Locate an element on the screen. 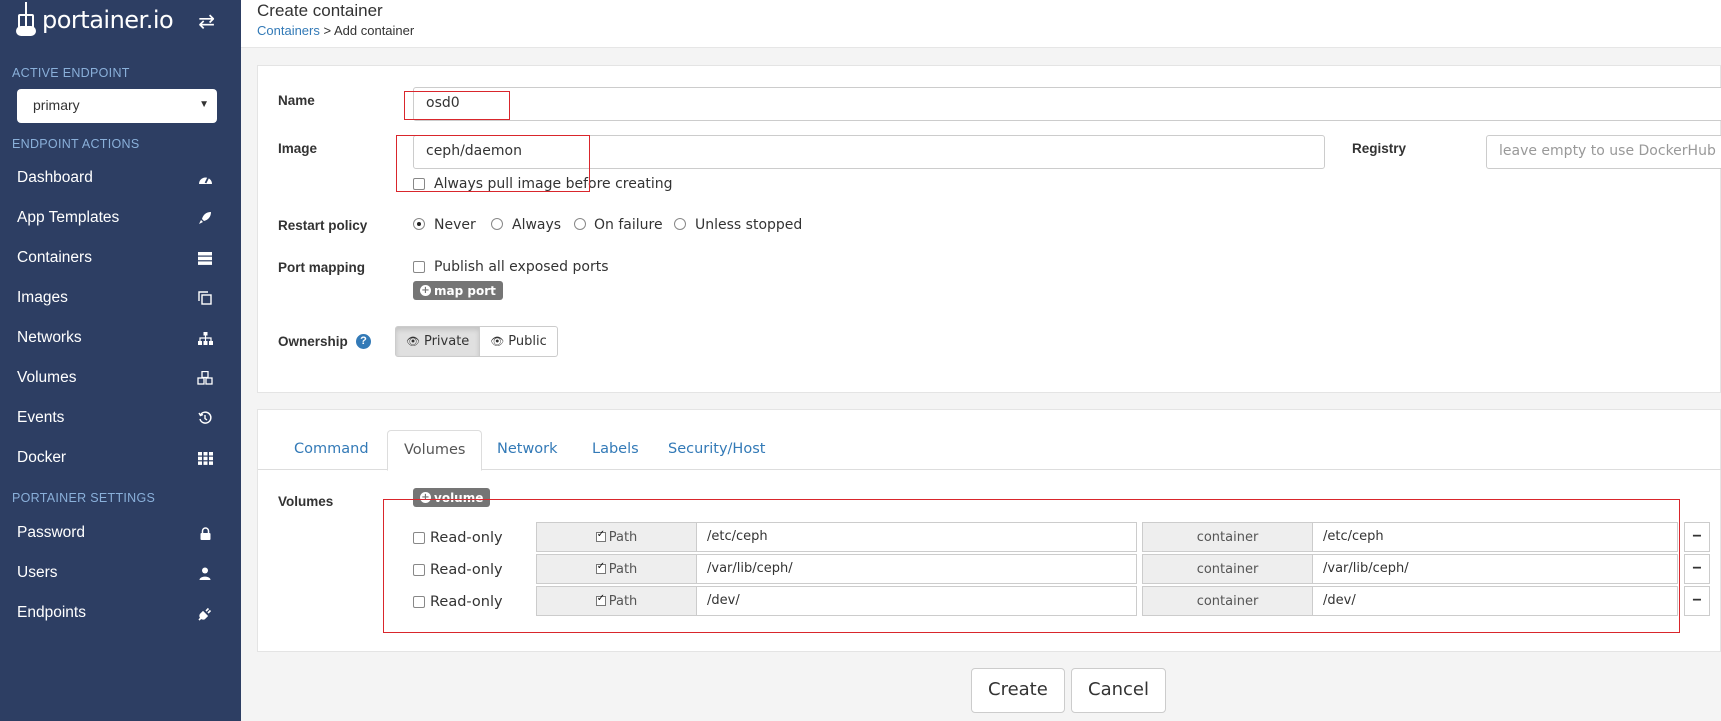  host-path-input: /dev/ is located at coordinates (916, 601).